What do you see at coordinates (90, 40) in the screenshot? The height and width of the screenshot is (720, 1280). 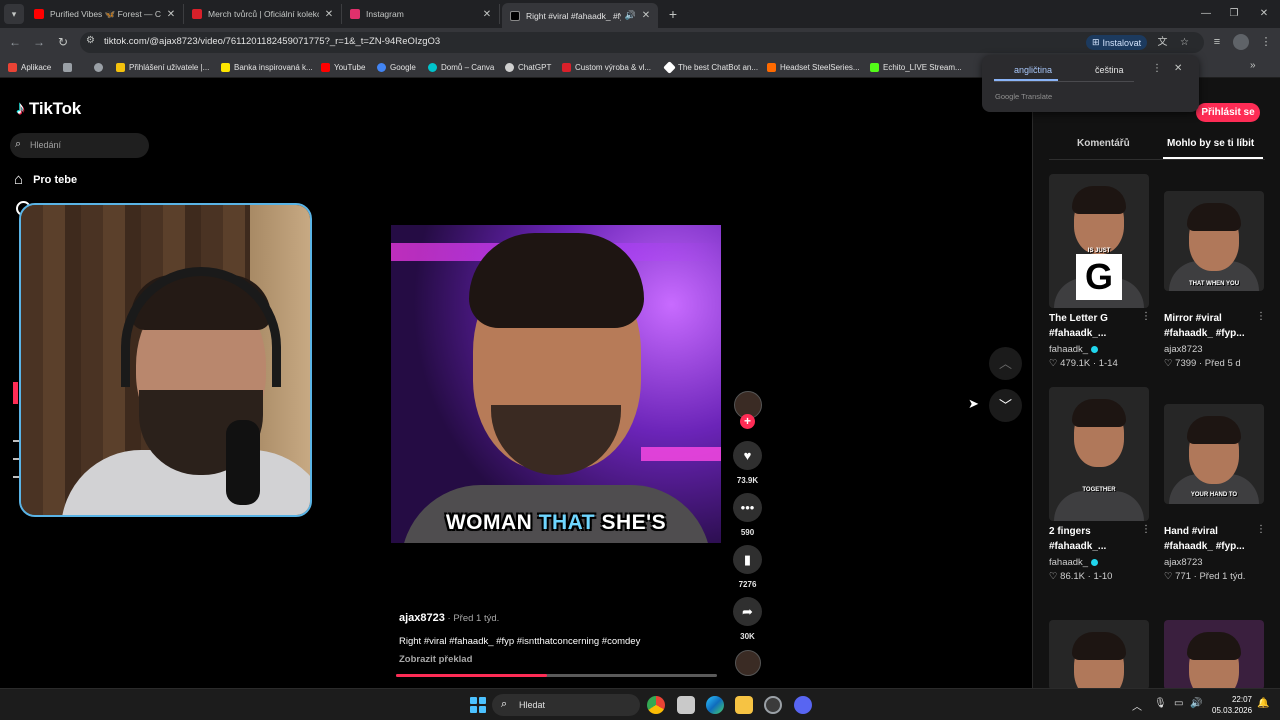 I see `site-info-icon: ⚙` at bounding box center [90, 40].